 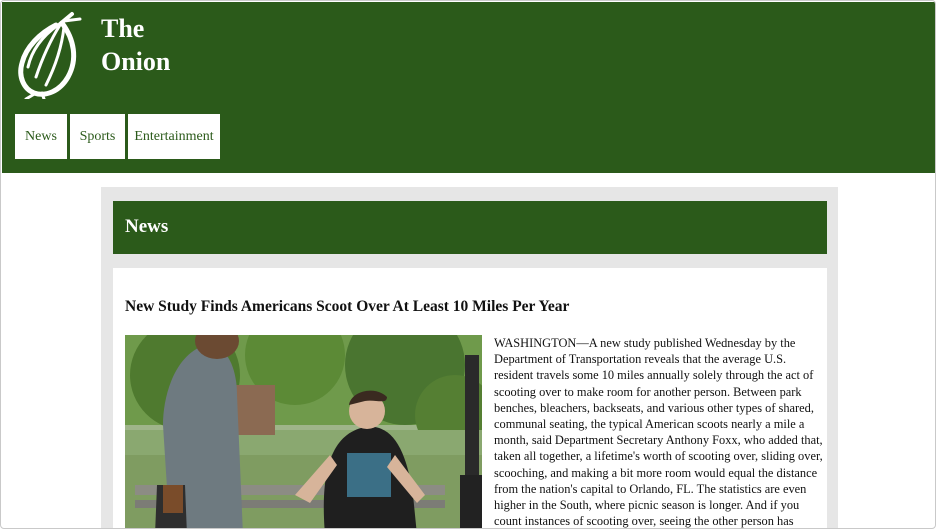 What do you see at coordinates (303, 432) in the screenshot?
I see `article-photo` at bounding box center [303, 432].